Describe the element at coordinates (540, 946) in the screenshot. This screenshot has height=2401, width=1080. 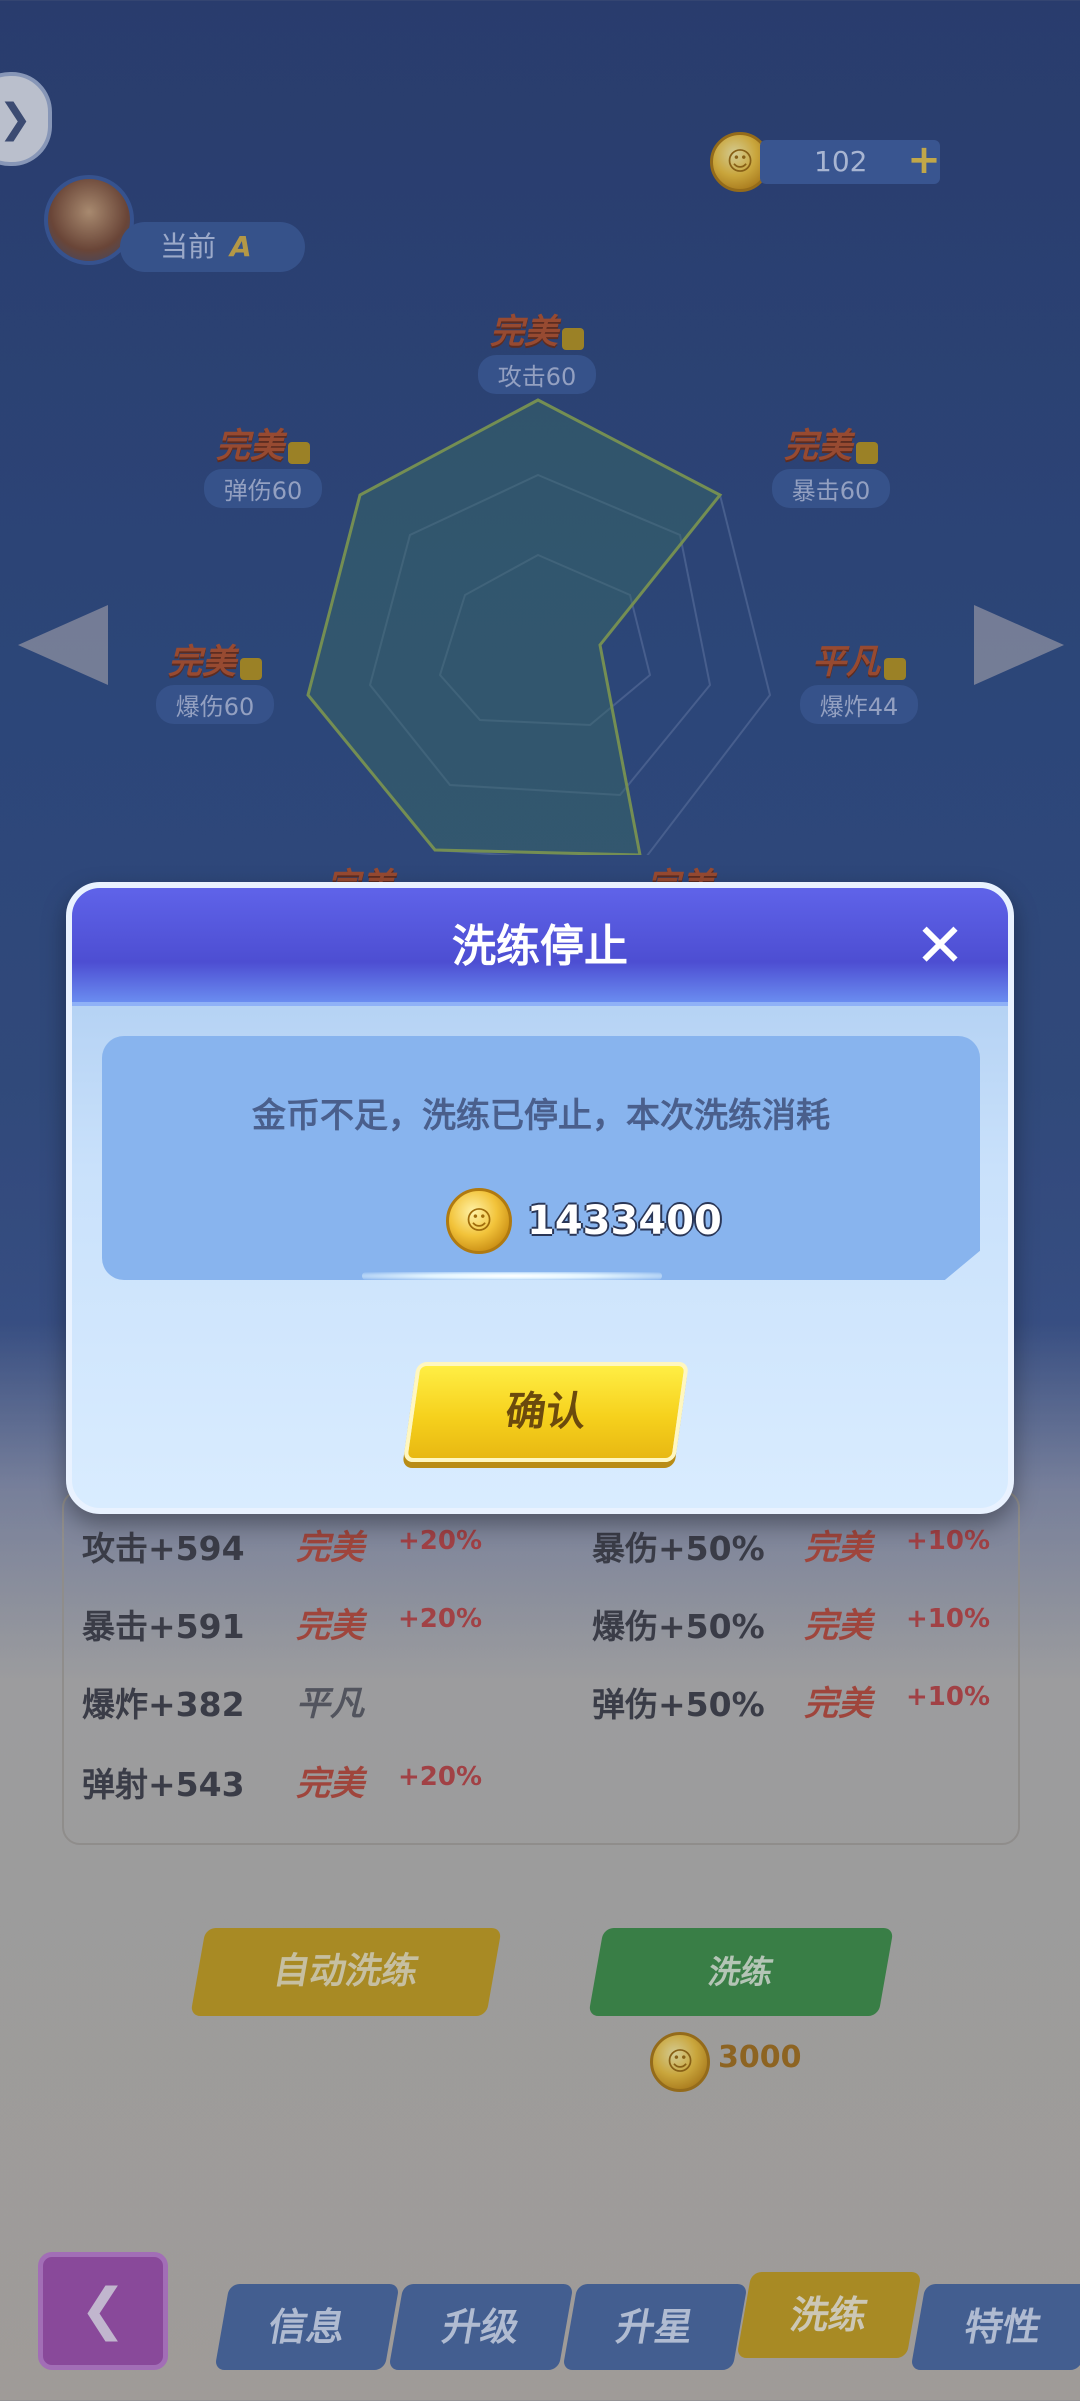
I see `dialog-title: 洗练停止` at that location.